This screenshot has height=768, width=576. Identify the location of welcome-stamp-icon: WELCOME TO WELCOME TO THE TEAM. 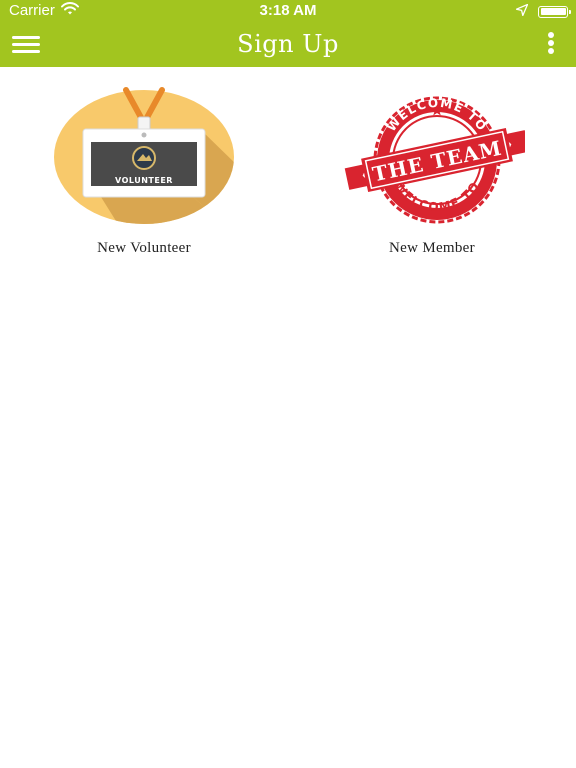
(434, 159).